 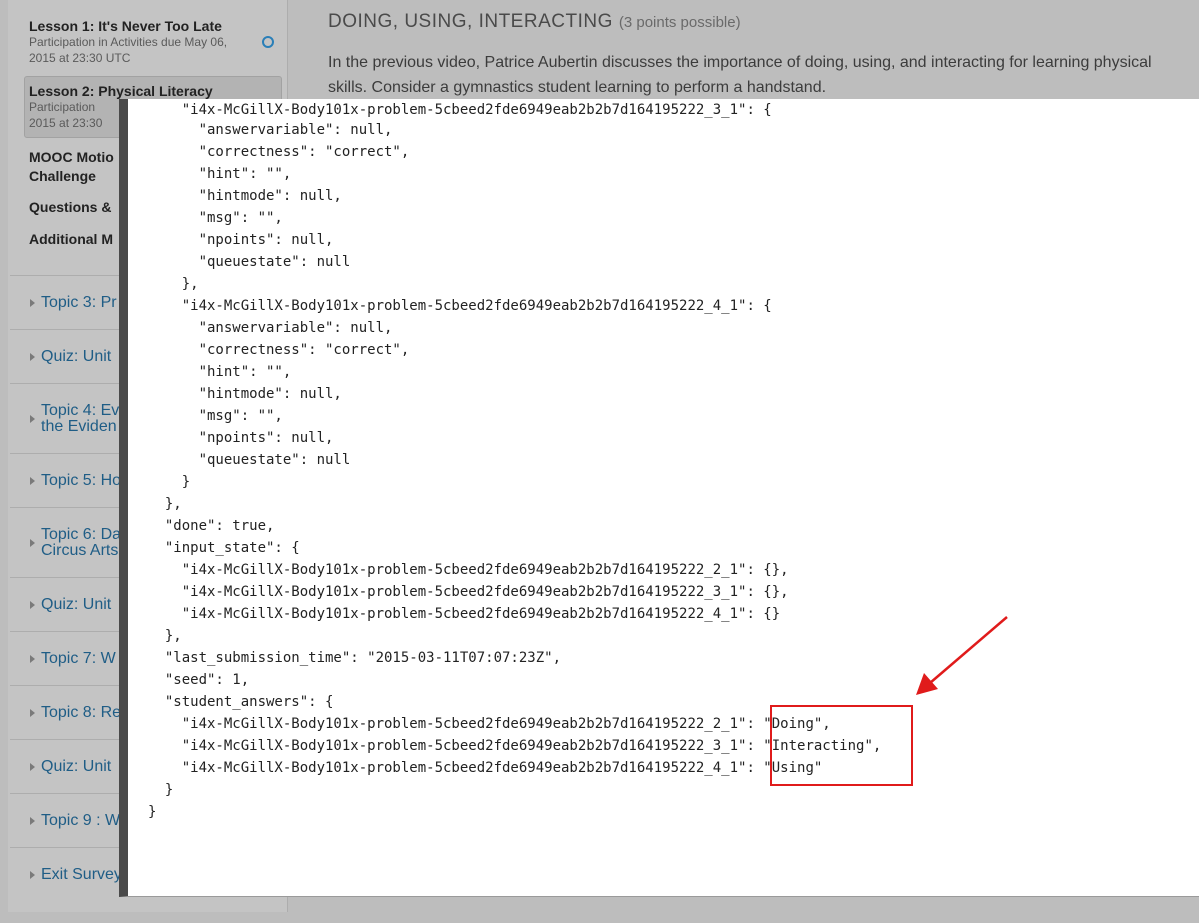 I want to click on topic-label: Topic 6: Da, so click(x=81, y=534).